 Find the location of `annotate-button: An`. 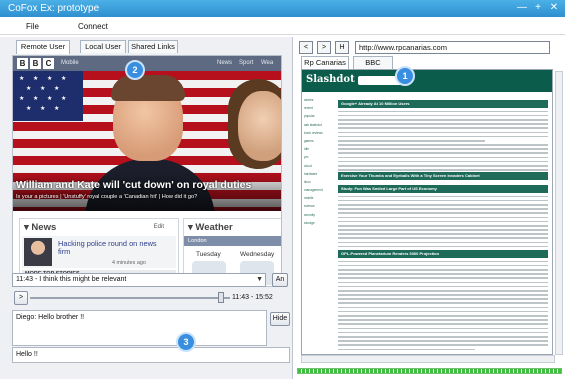

annotate-button: An is located at coordinates (280, 280).